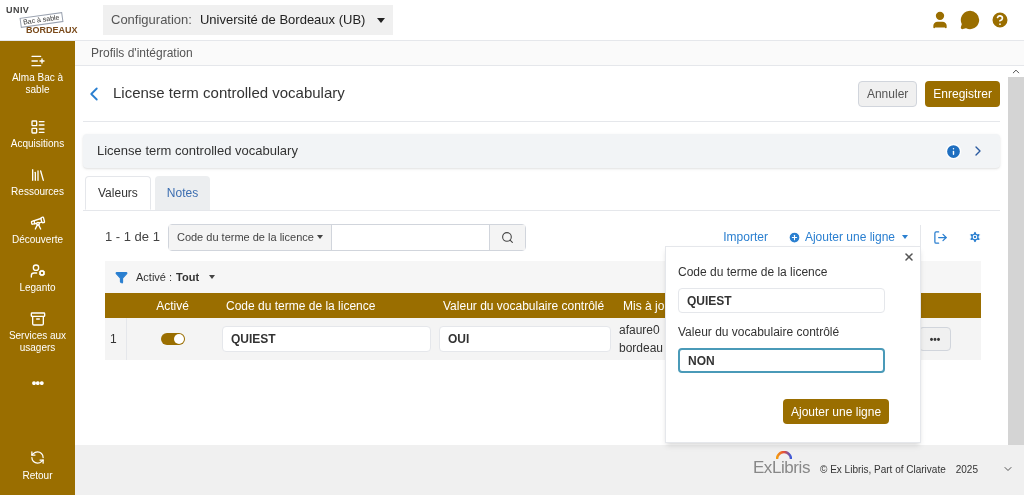 Image resolution: width=1024 pixels, height=495 pixels. Describe the element at coordinates (644, 306) in the screenshot. I see `column-header: Mis à jo` at that location.